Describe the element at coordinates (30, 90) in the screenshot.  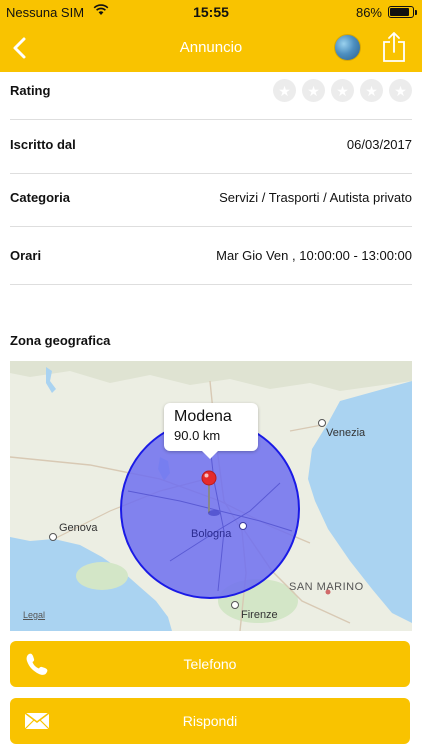
I see `rating-label: Rating` at that location.